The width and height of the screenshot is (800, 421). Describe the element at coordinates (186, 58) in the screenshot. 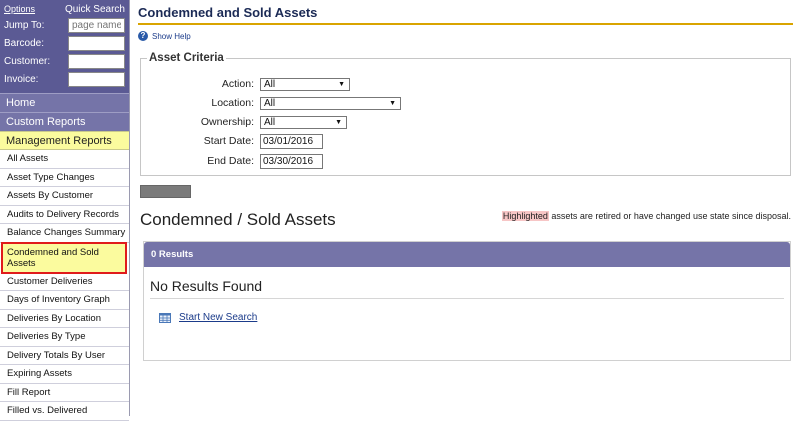

I see `asset-criteria-legend: Asset Criteria` at that location.